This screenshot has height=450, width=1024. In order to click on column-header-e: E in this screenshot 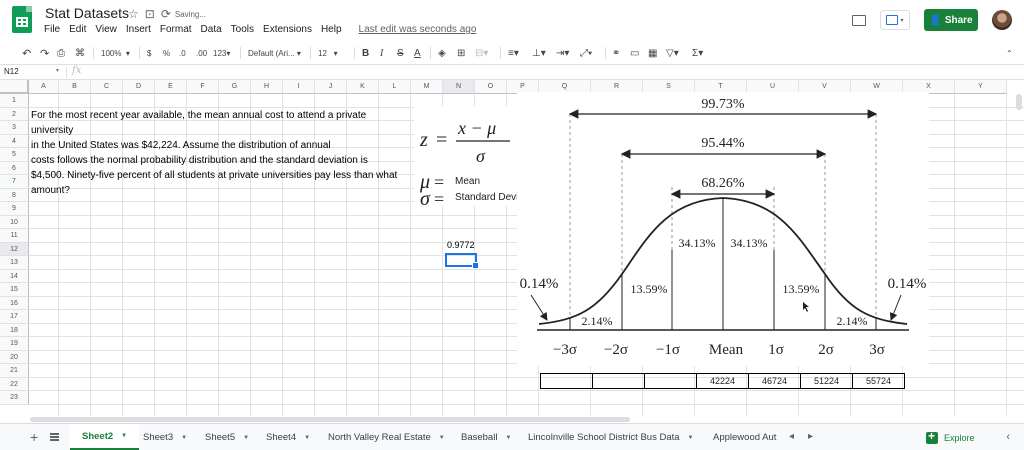, I will do `click(171, 87)`.